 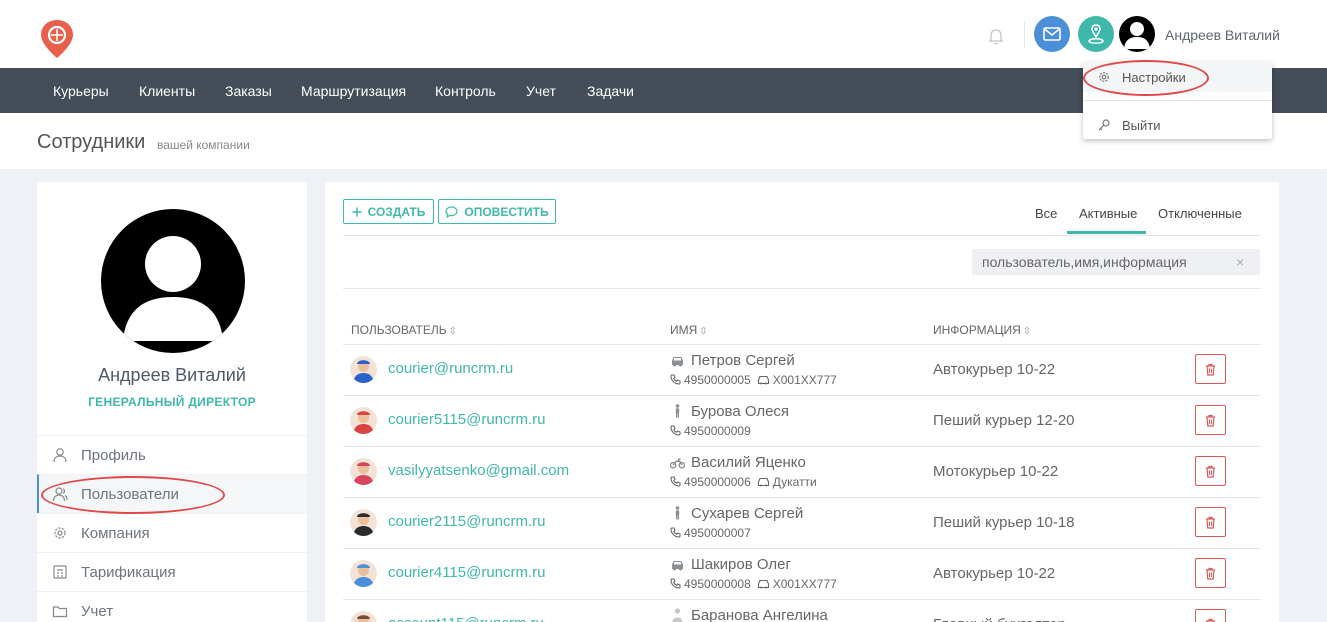 What do you see at coordinates (172, 606) in the screenshot?
I see `sidebar-item-accounting: Учет` at bounding box center [172, 606].